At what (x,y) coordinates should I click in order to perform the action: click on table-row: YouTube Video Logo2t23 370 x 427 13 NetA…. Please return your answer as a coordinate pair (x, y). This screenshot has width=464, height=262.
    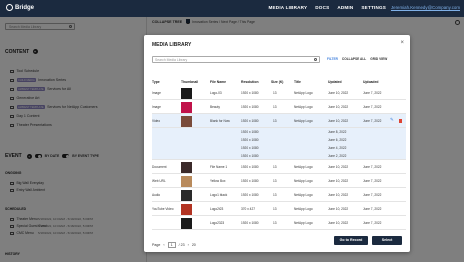
    Looking at the image, I should click on (279, 209).